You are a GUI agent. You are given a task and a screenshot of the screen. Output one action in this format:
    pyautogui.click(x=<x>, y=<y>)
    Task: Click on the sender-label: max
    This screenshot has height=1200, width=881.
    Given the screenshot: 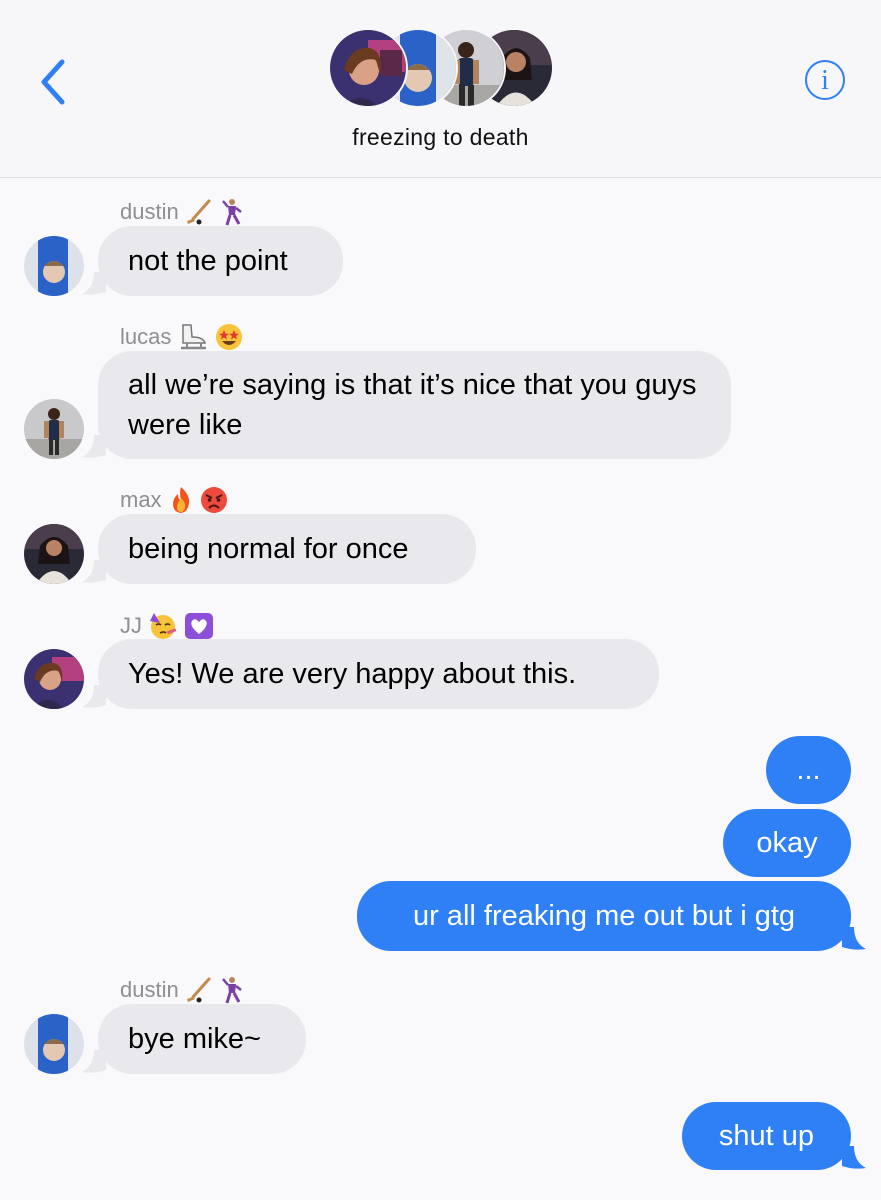 What is the action you would take?
    pyautogui.click(x=141, y=499)
    